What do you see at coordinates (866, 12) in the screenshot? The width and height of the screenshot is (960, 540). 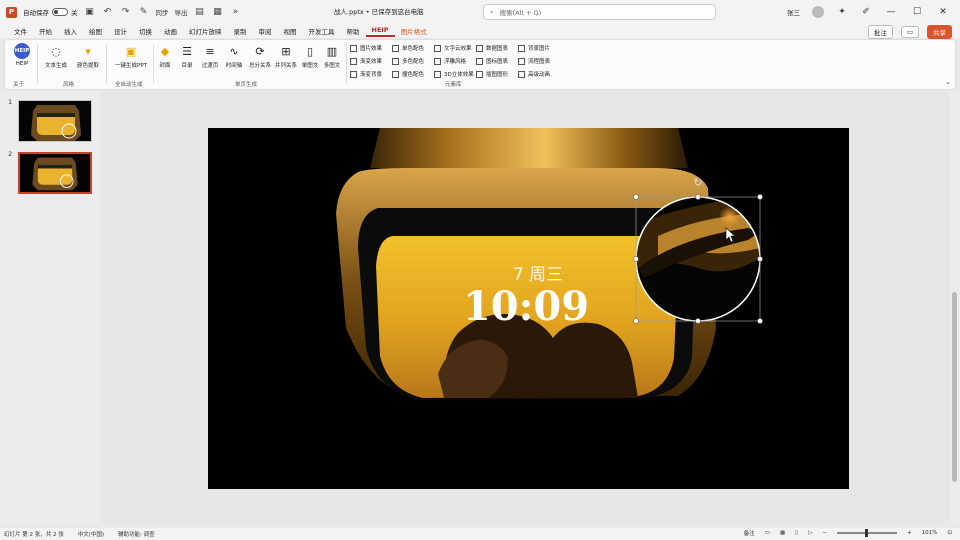 I see `pen-sign-icon: ✐` at bounding box center [866, 12].